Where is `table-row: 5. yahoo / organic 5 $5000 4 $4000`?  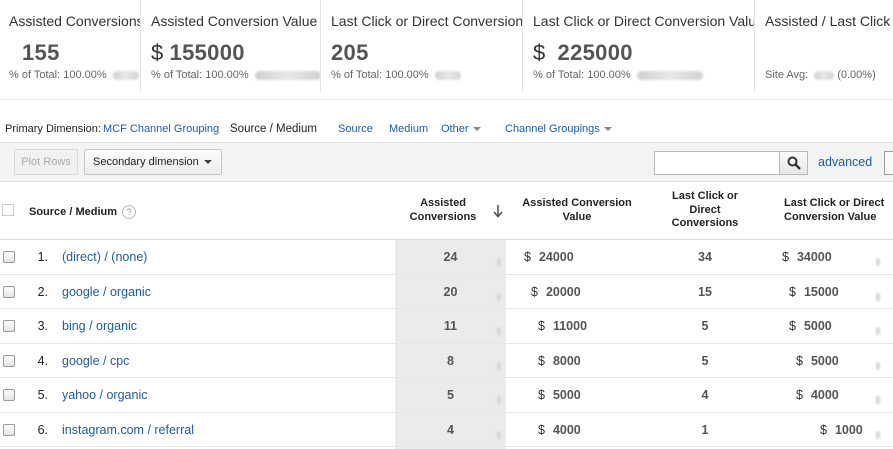
table-row: 5. yahoo / organic 5 $5000 4 $4000 is located at coordinates (446, 395).